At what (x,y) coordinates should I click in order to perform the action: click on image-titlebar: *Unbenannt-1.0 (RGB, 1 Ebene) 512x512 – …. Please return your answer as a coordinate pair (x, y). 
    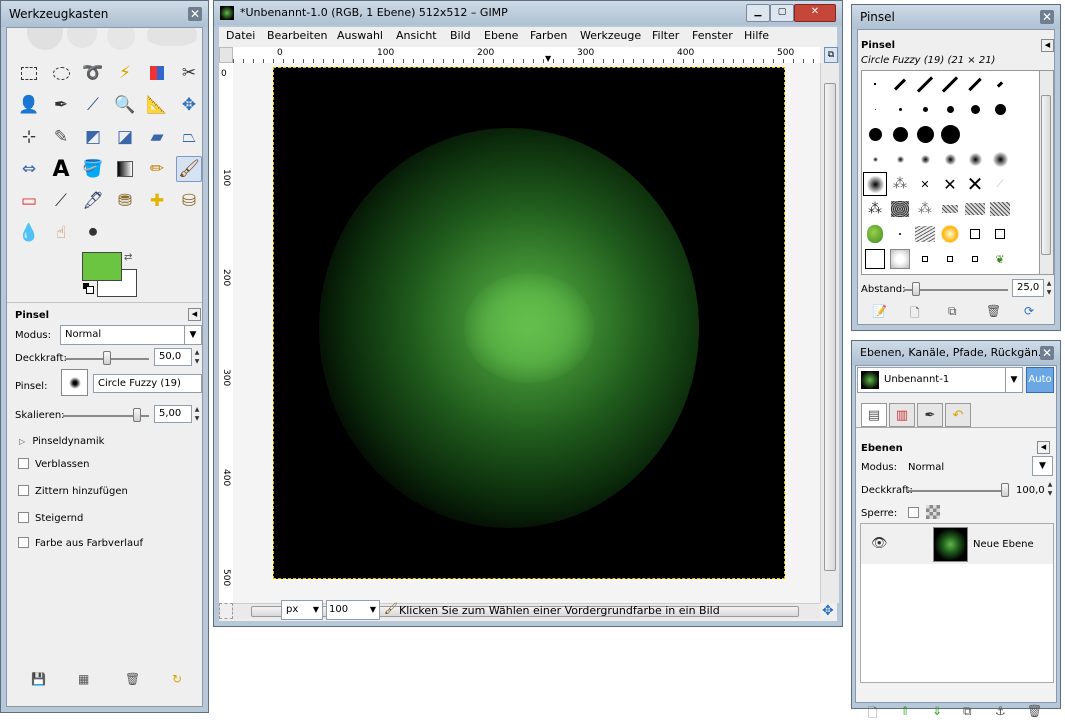
    Looking at the image, I should click on (528, 13).